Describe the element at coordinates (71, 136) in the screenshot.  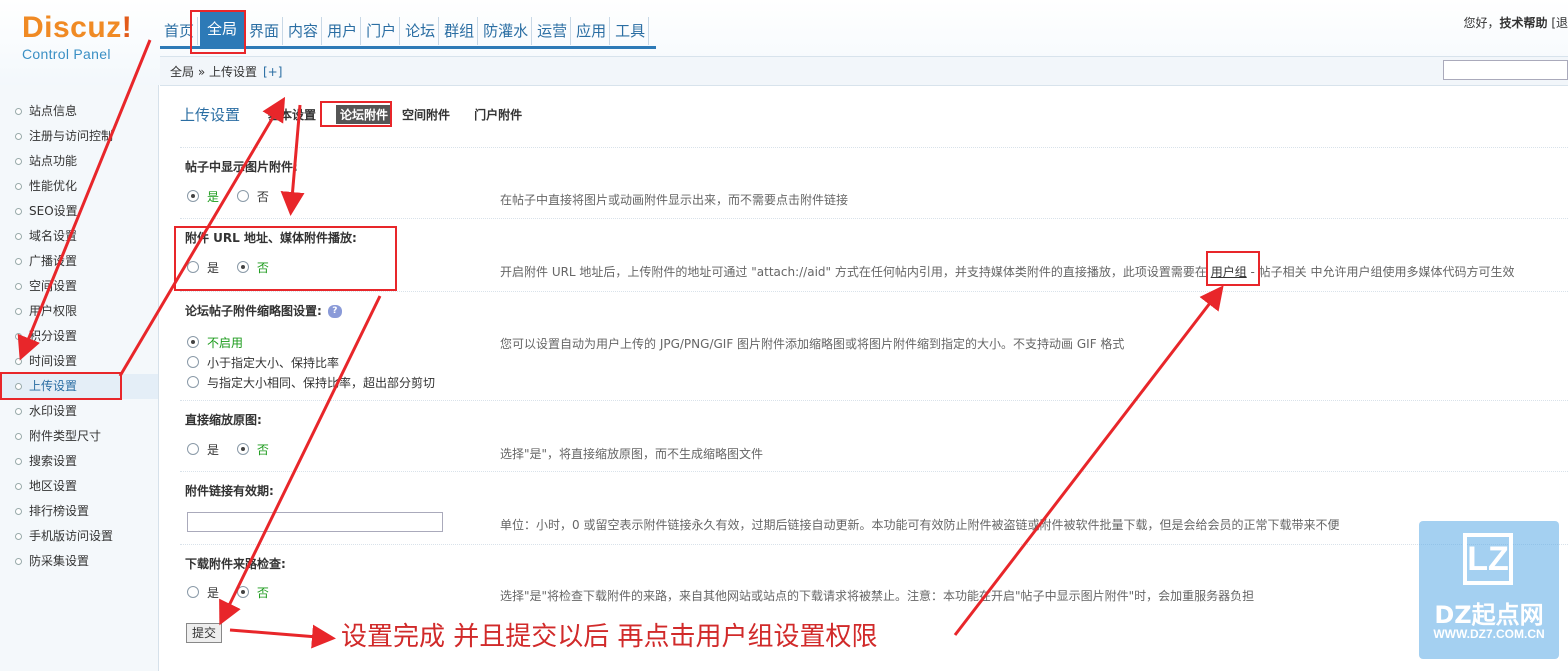
I see `sidebar-item-label: 注册与访问控制` at that location.